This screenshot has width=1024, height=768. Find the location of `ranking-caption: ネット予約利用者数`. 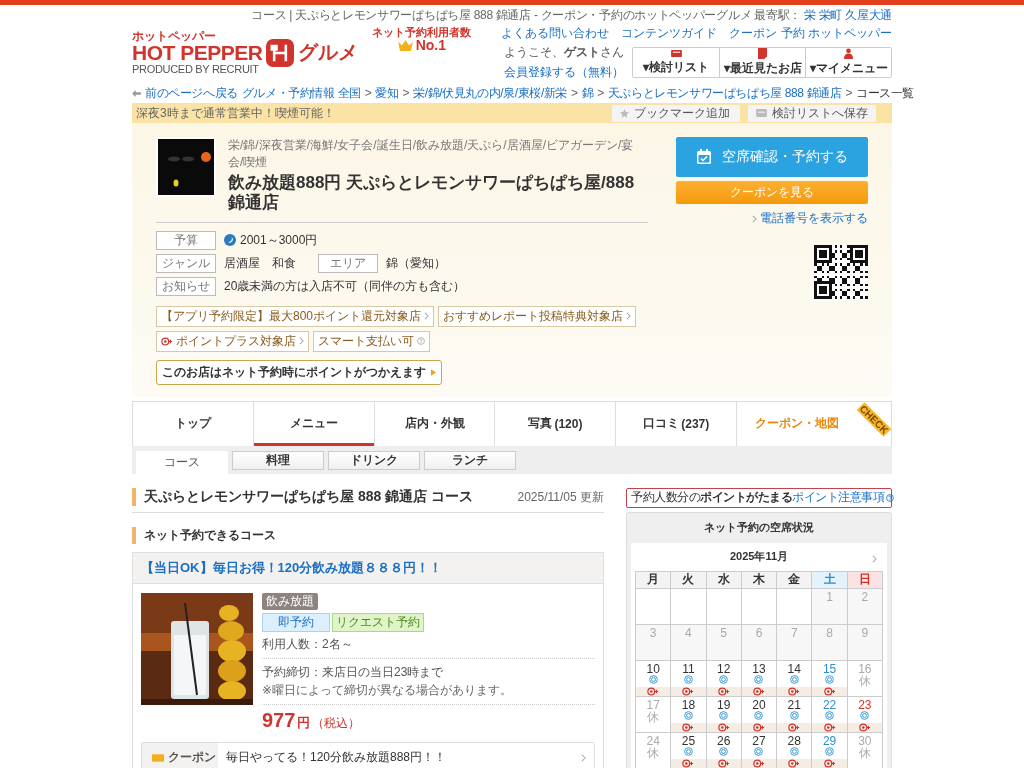

ranking-caption: ネット予約利用者数 is located at coordinates (422, 32).